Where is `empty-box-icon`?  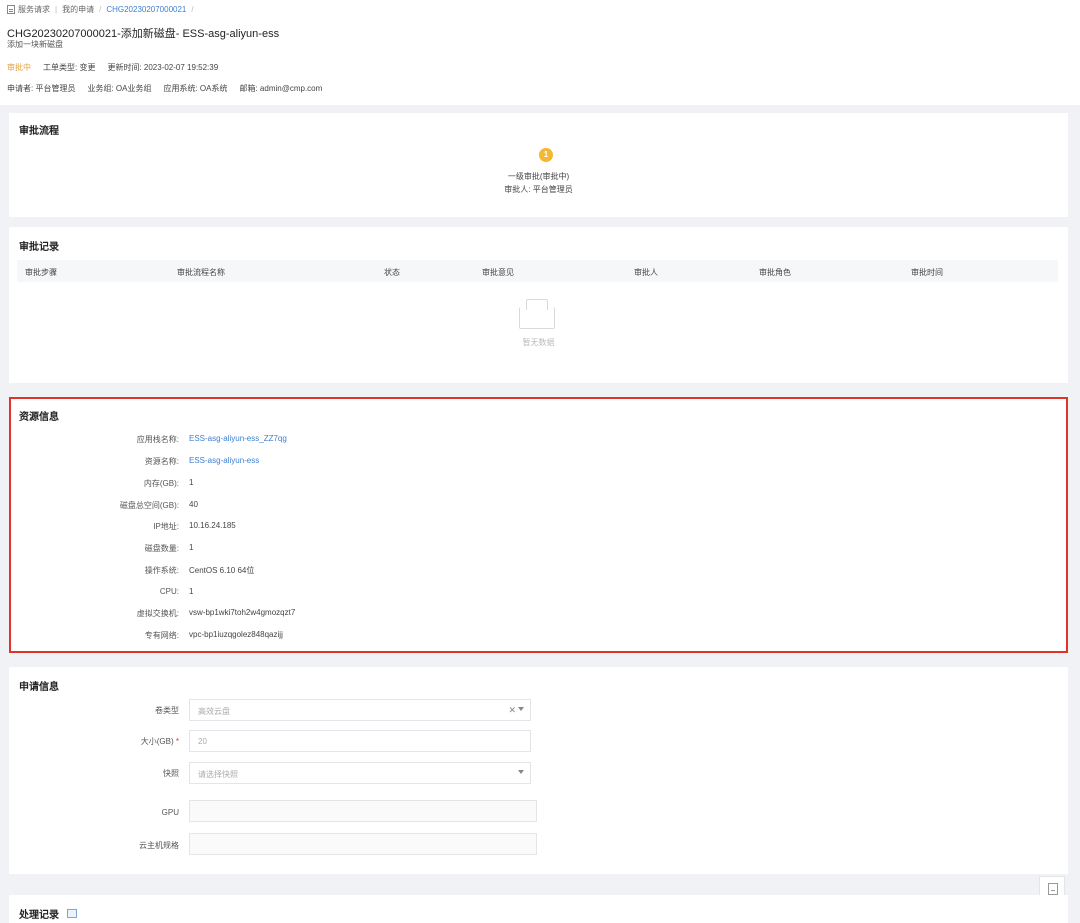 empty-box-icon is located at coordinates (537, 314).